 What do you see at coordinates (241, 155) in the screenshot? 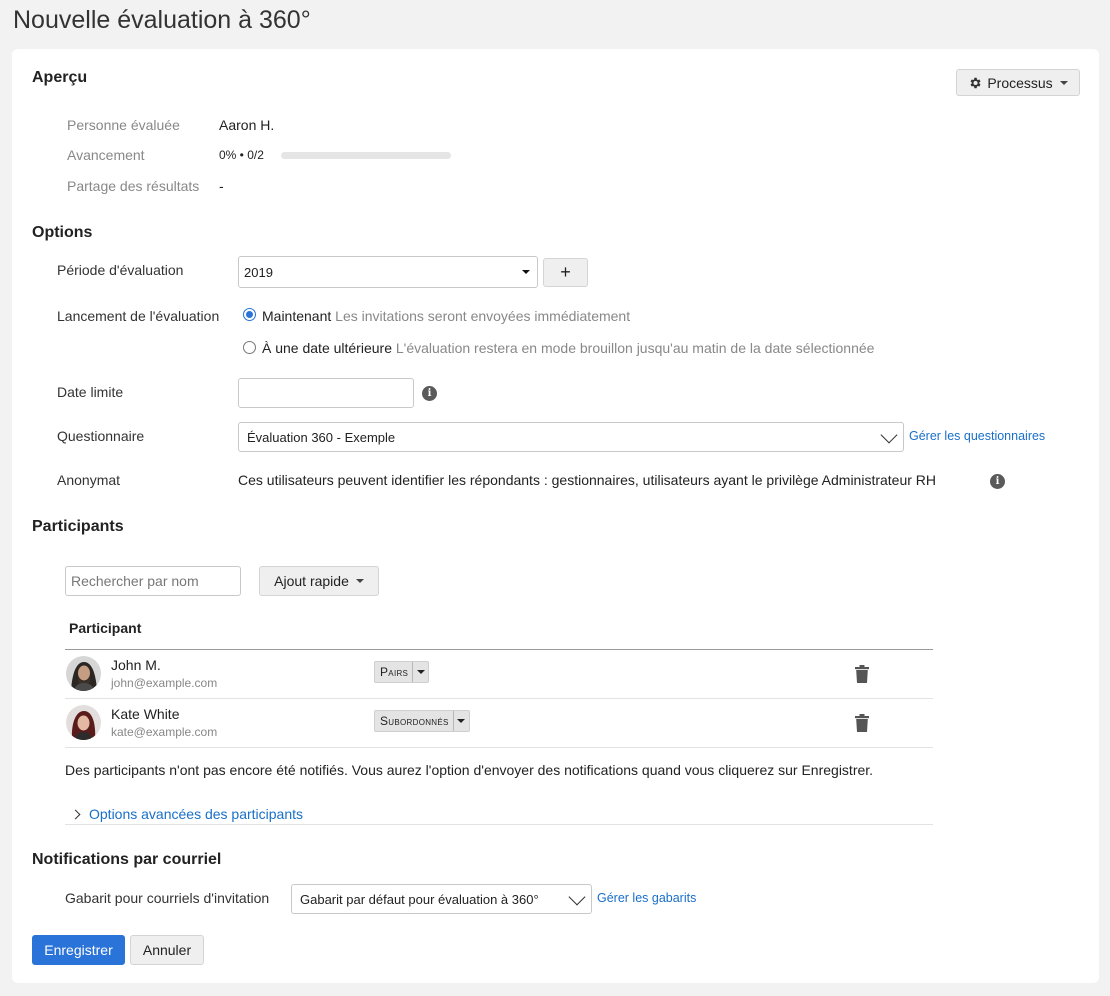
I see `progress-text: 0% • 0/2` at bounding box center [241, 155].